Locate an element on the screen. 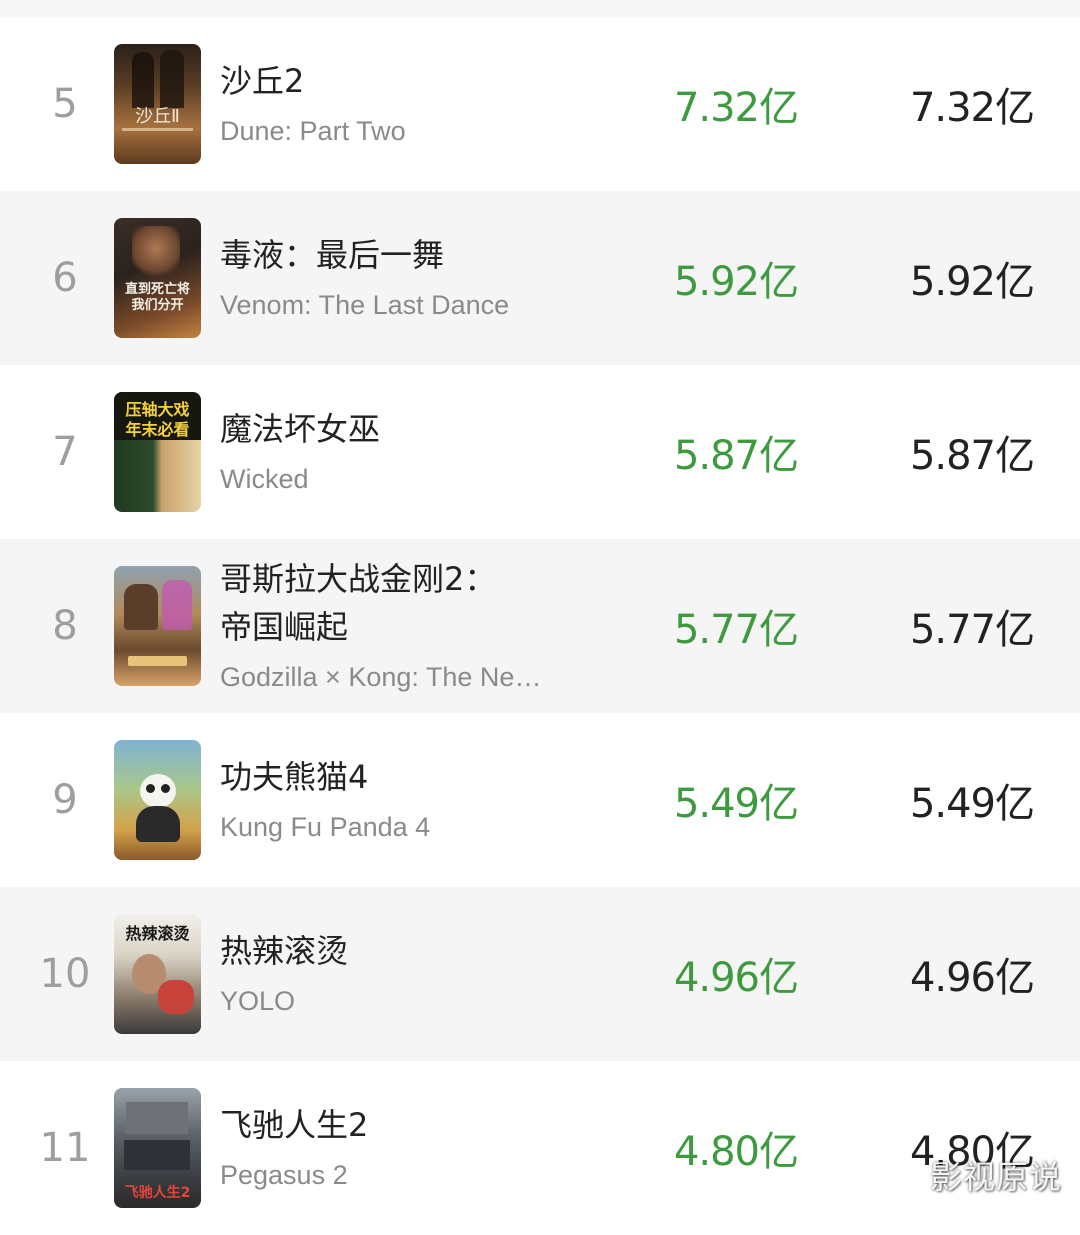  movie-poster: 压轴大戏年末必看 is located at coordinates (157, 452).